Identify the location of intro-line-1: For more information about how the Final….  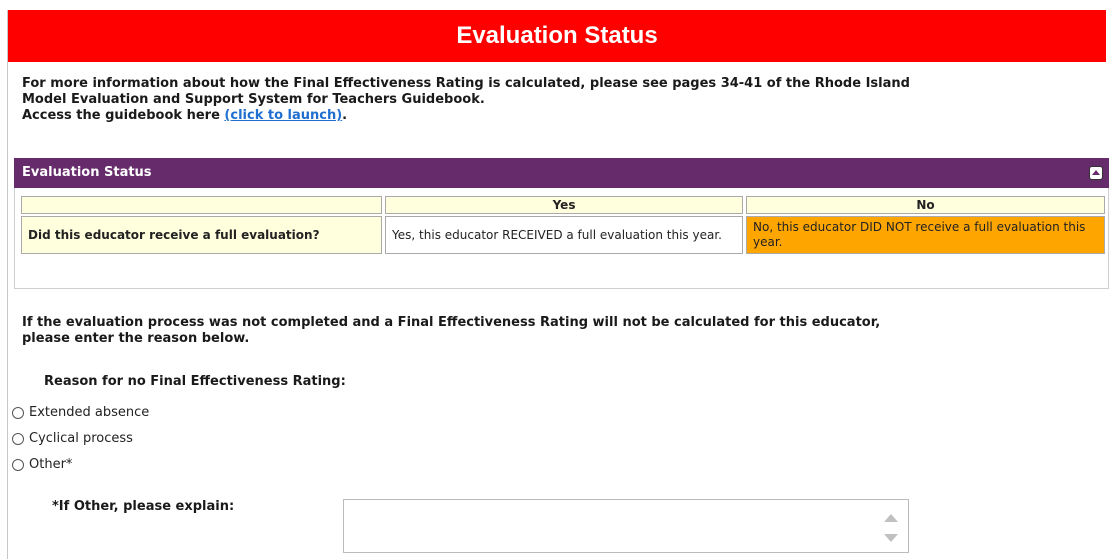
(466, 83).